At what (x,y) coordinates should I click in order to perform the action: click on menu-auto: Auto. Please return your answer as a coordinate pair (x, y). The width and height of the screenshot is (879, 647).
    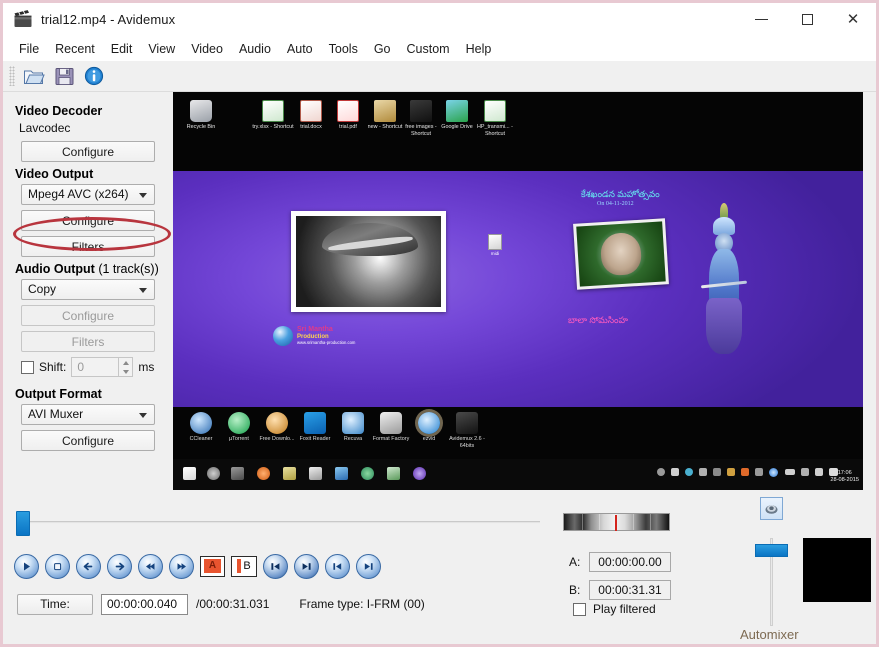
    Looking at the image, I should click on (300, 49).